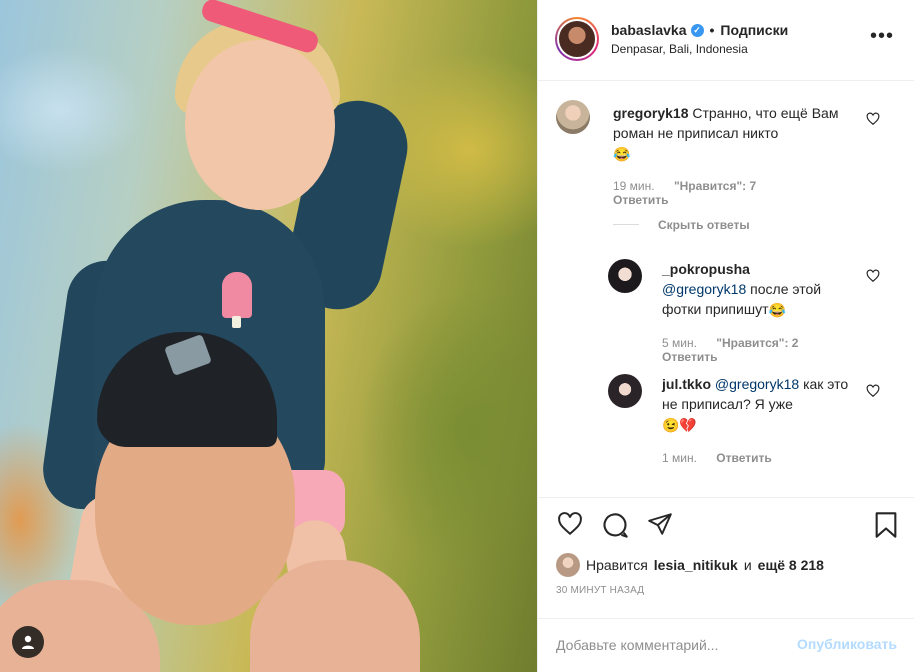 This screenshot has width=914, height=672. Describe the element at coordinates (686, 384) in the screenshot. I see `comment-username: jul.tkko` at that location.